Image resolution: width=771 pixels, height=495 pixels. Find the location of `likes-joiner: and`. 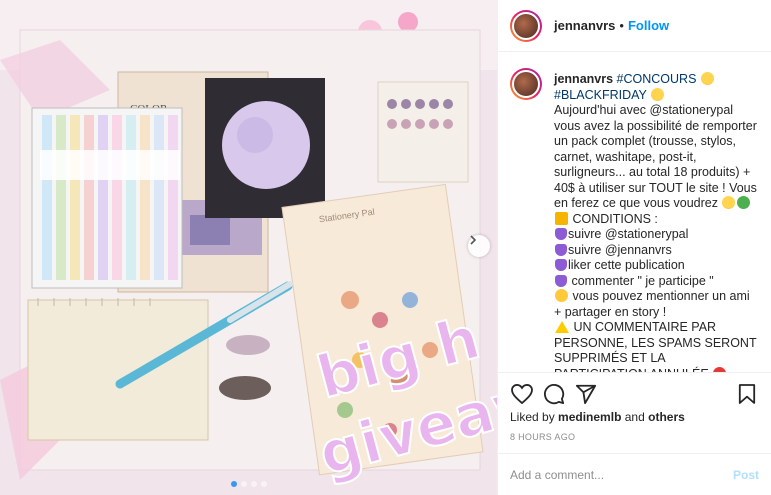

likes-joiner: and is located at coordinates (634, 417).